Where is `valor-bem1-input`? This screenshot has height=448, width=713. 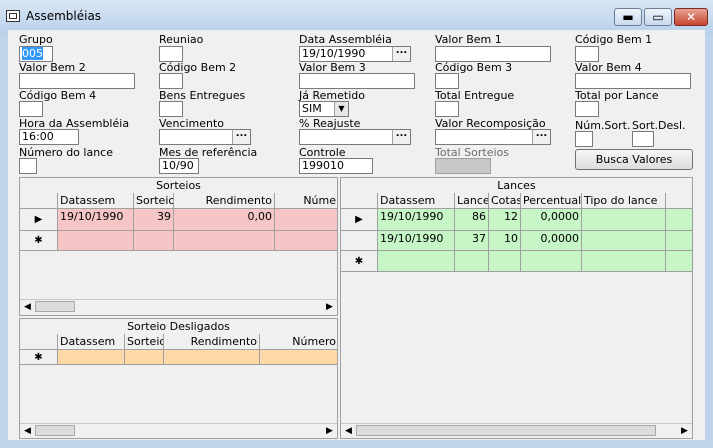 valor-bem1-input is located at coordinates (493, 54).